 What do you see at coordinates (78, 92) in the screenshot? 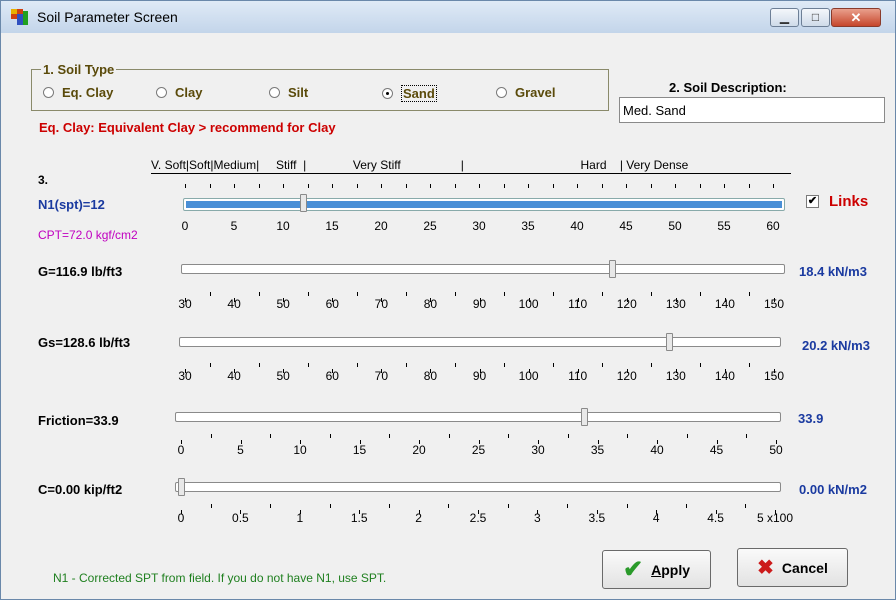
I see `soil-type-radio-0: Eq. Clay` at bounding box center [78, 92].